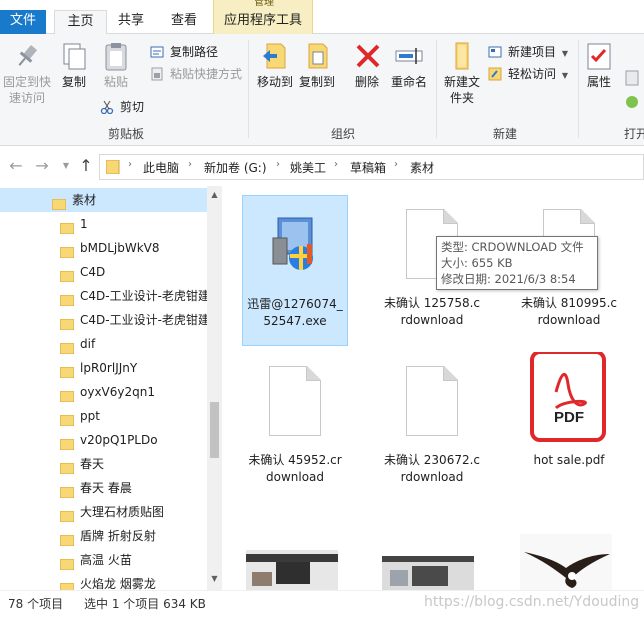 The width and height of the screenshot is (644, 620). What do you see at coordinates (206, 74) in the screenshot?
I see `paste-shortcut-label: 粘贴快捷方式` at bounding box center [206, 74].